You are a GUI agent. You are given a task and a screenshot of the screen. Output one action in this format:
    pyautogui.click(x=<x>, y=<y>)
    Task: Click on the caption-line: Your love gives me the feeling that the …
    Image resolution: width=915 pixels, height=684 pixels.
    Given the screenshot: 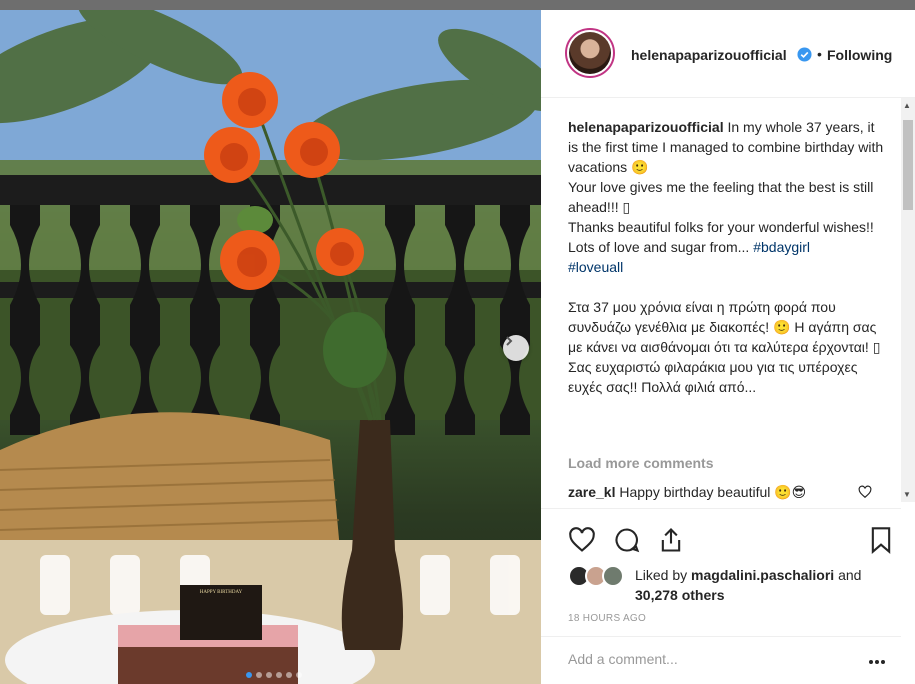 What is the action you would take?
    pyautogui.click(x=721, y=197)
    